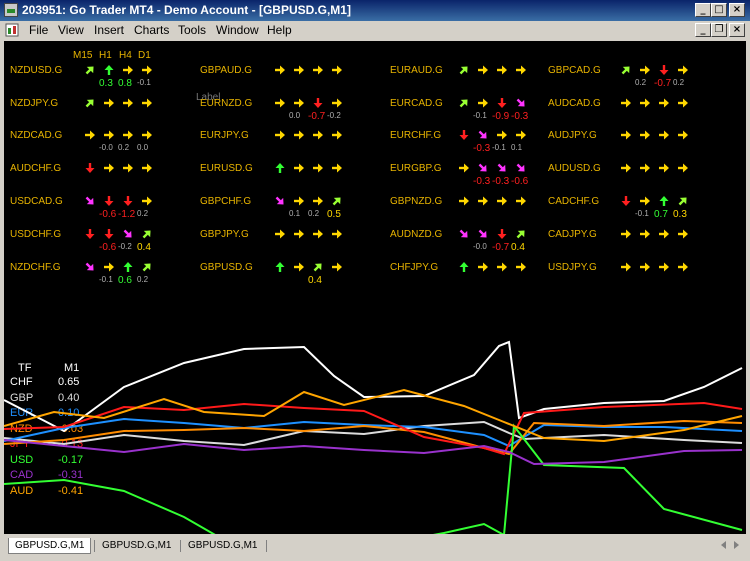 This screenshot has width=750, height=561. I want to click on tab-scroll-arrows, so click(730, 545).